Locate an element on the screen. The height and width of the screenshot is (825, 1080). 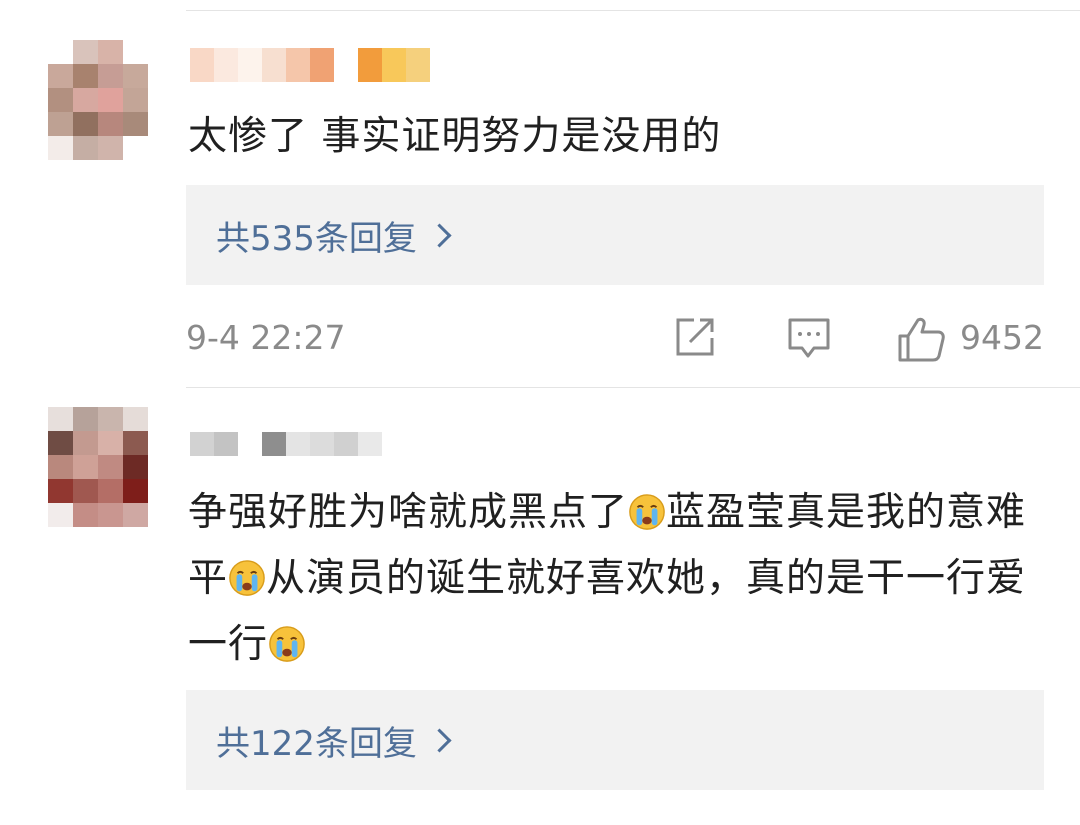
comment-text-part: 争强好胜为啥就成黑点了 is located at coordinates (408, 512).